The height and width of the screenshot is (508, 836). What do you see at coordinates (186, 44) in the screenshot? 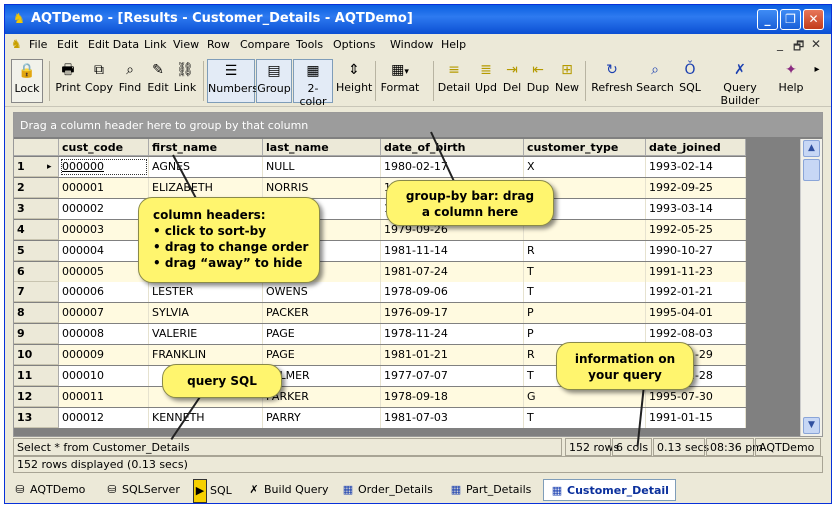
I see `menu-view: View` at bounding box center [186, 44].